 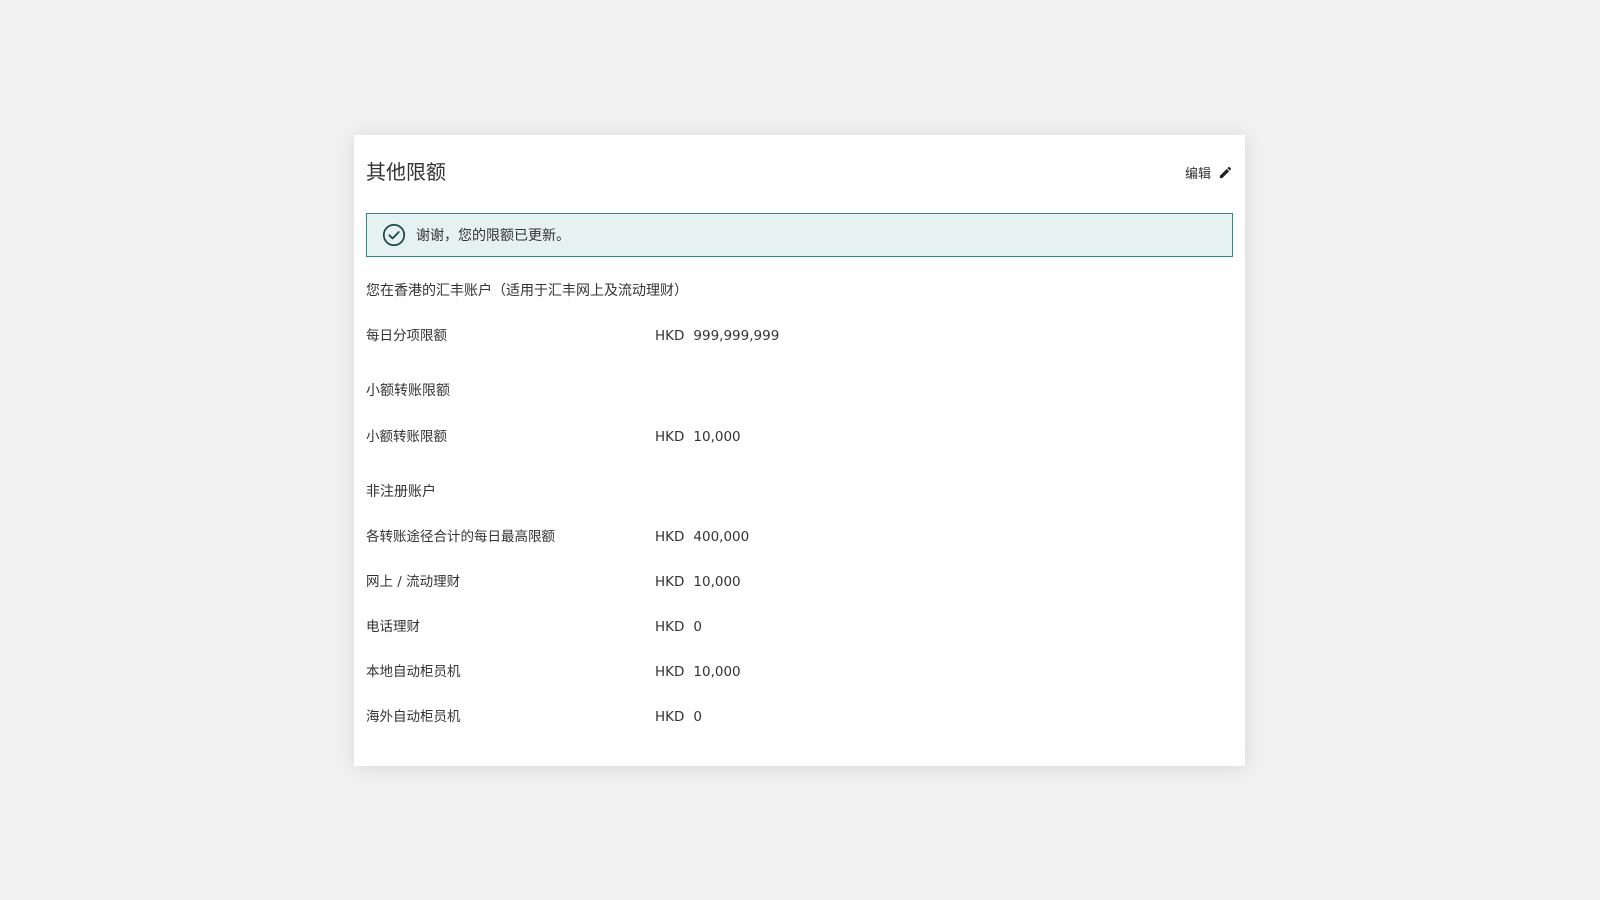 What do you see at coordinates (736, 336) in the screenshot?
I see `limit-amount: 999,999,999` at bounding box center [736, 336].